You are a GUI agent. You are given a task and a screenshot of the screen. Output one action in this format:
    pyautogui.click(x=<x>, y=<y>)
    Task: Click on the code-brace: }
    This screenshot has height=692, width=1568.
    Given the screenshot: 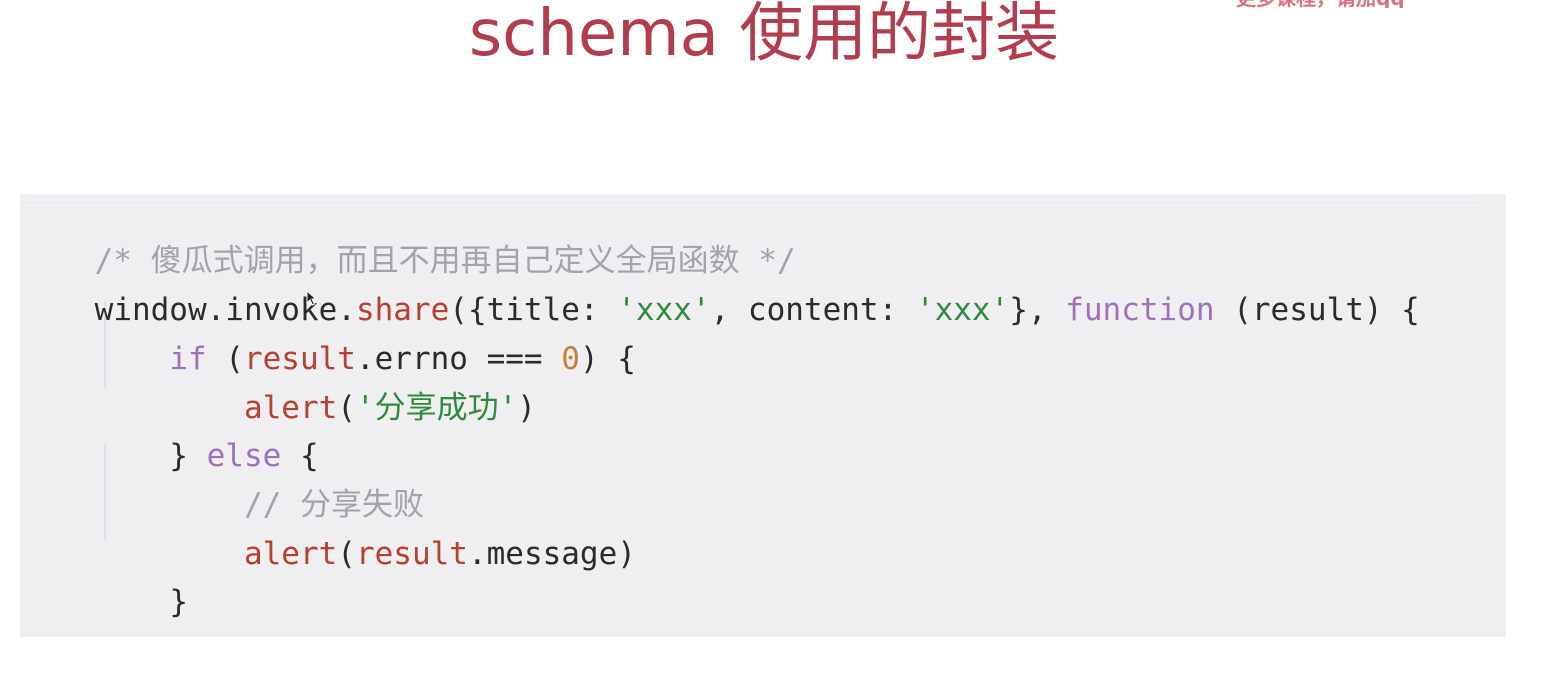 What is the action you would take?
    pyautogui.click(x=178, y=602)
    